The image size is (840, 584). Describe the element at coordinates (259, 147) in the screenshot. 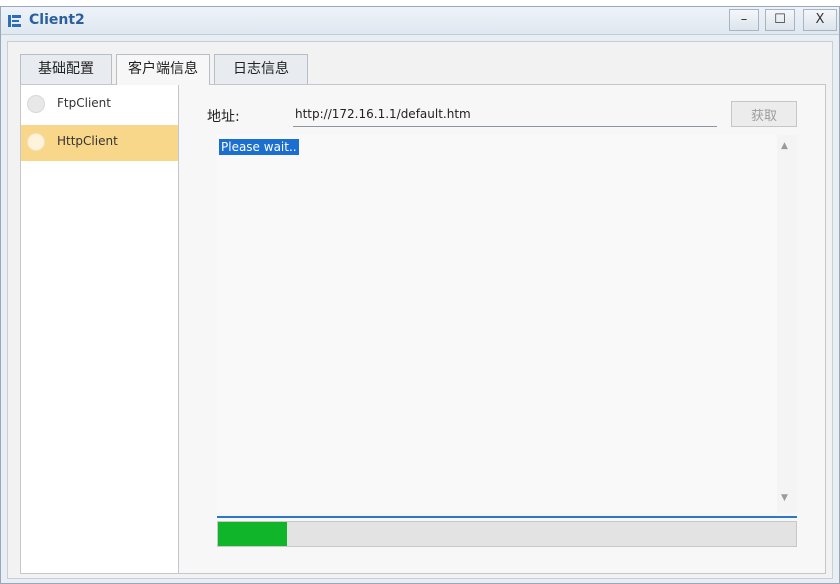

I see `response-text: Please wait..` at that location.